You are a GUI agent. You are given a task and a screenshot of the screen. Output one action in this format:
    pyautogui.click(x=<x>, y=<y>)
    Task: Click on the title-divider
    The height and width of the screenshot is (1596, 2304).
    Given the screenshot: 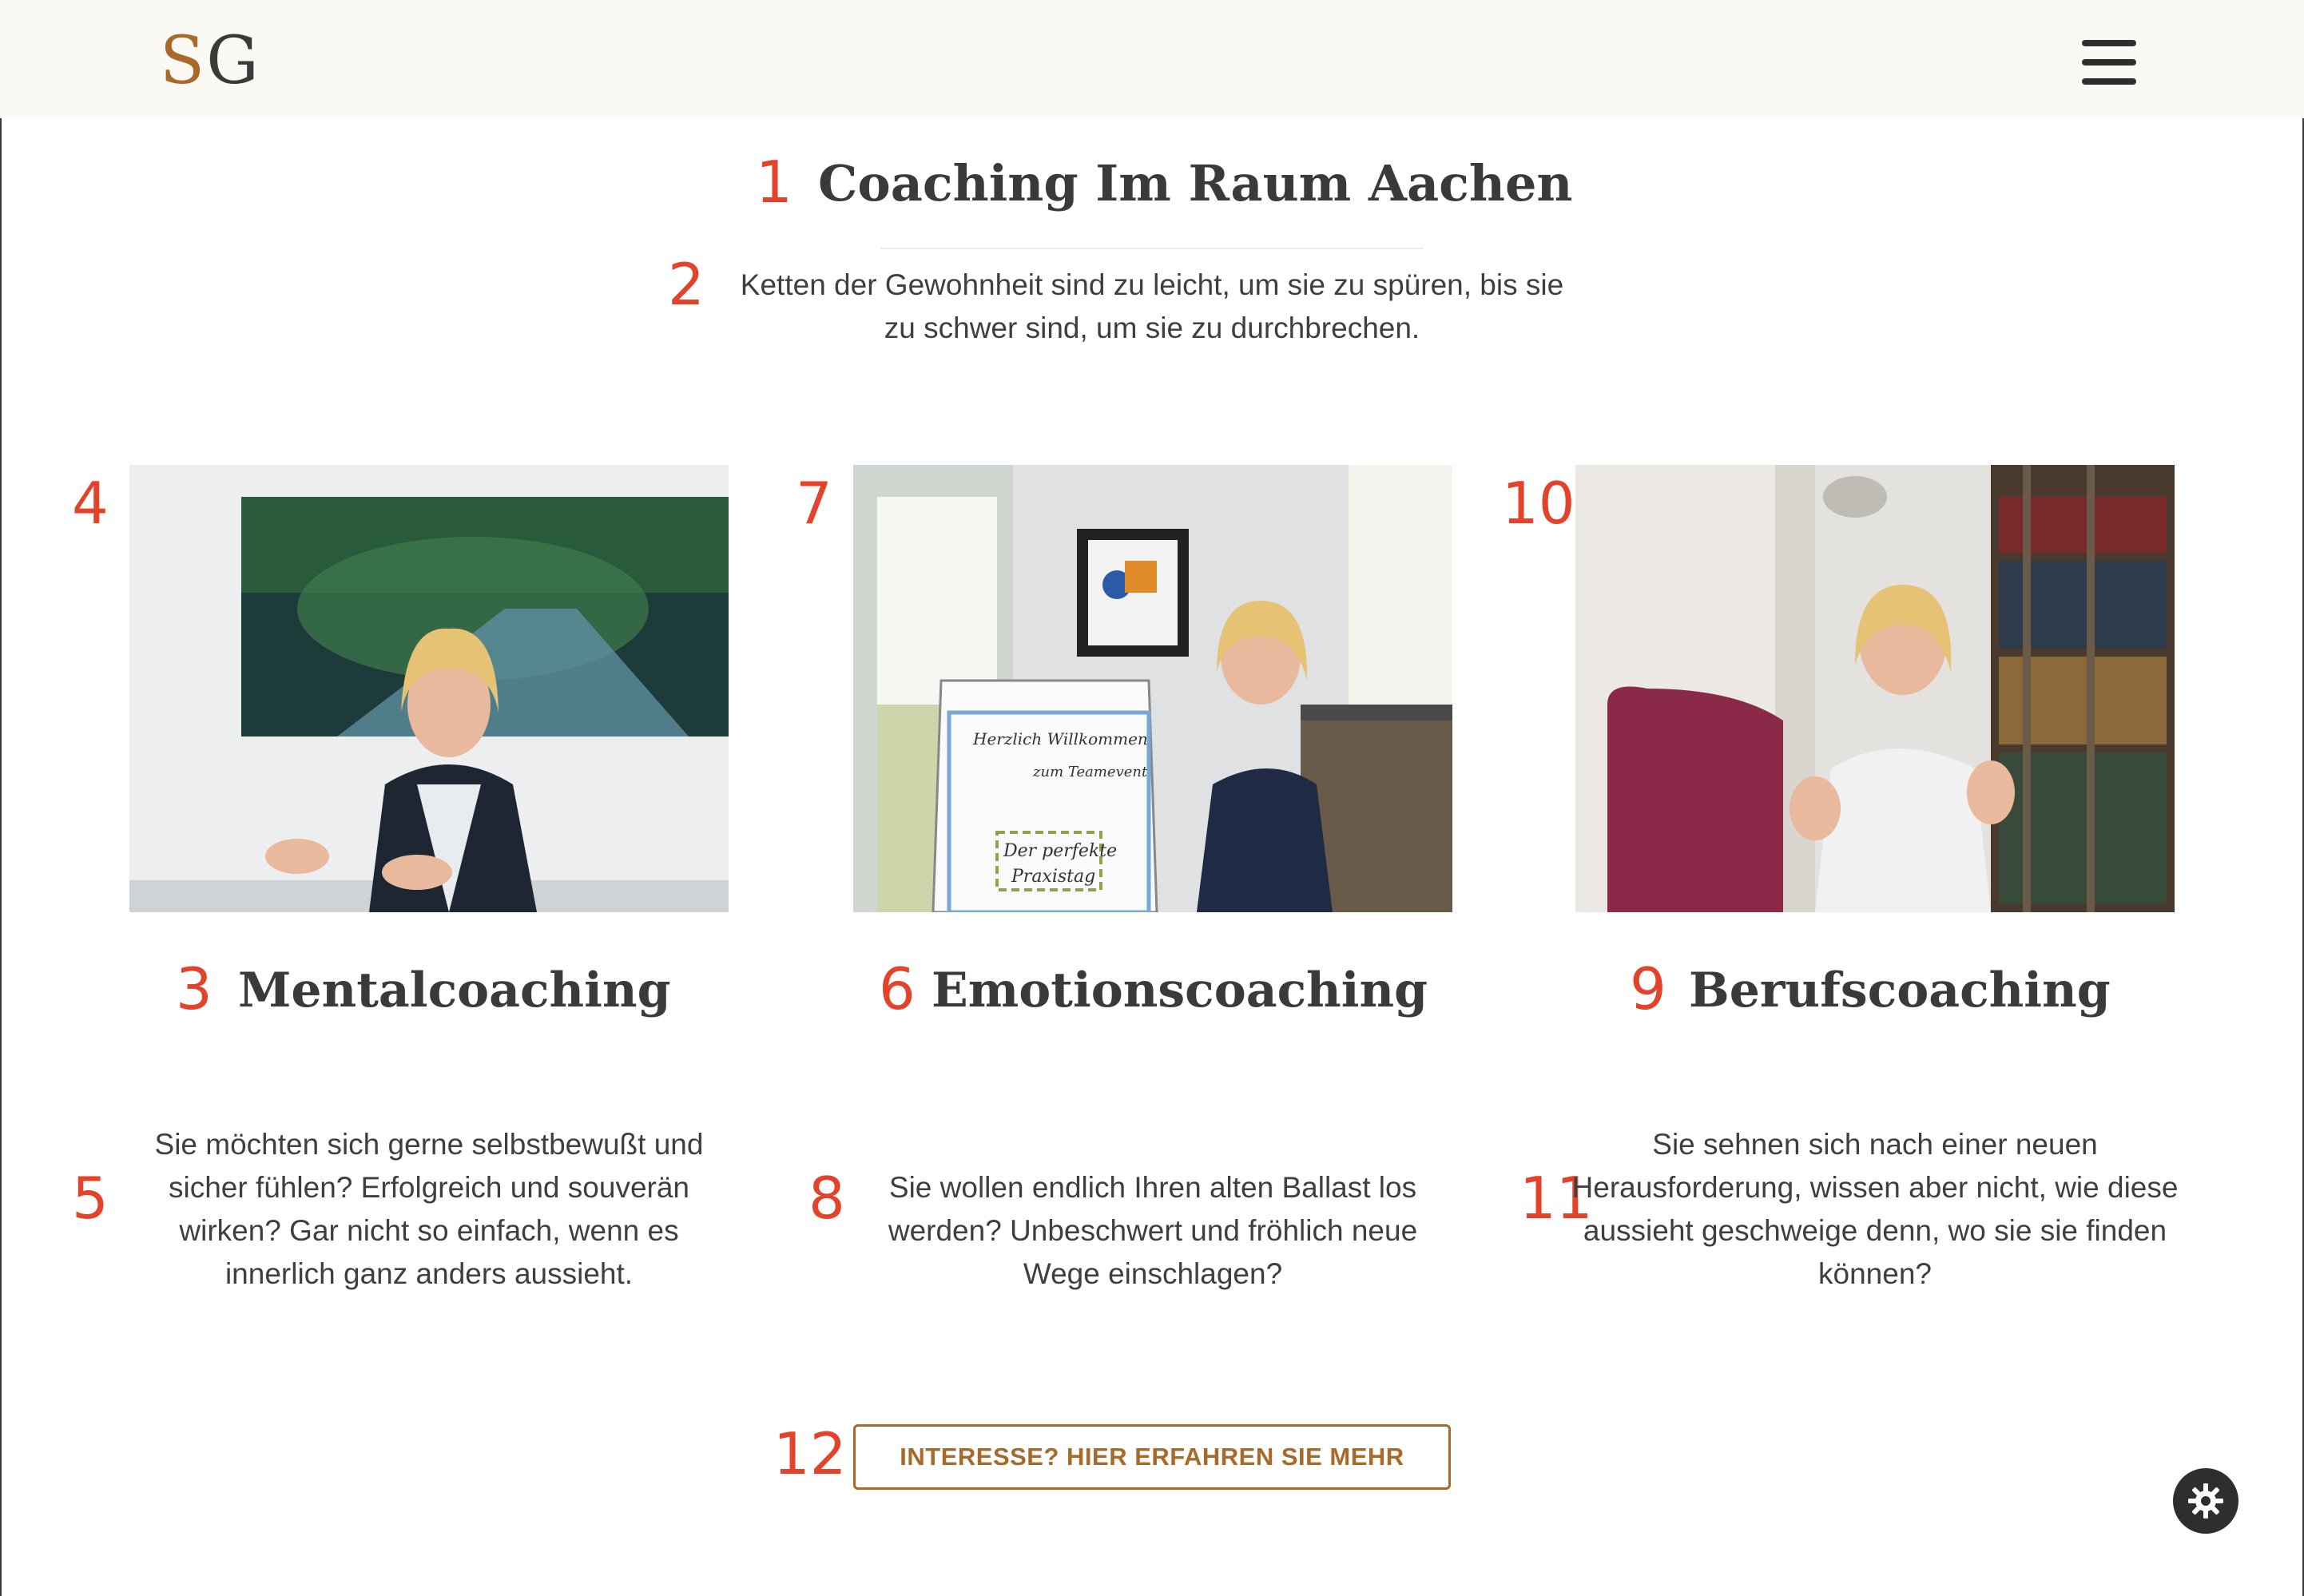 What is the action you would take?
    pyautogui.click(x=1152, y=248)
    